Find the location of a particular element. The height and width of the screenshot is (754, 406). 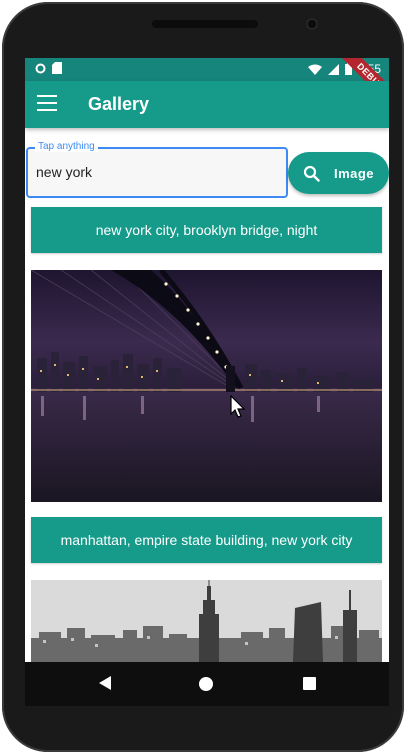

app-bar: Gallery is located at coordinates (207, 104).